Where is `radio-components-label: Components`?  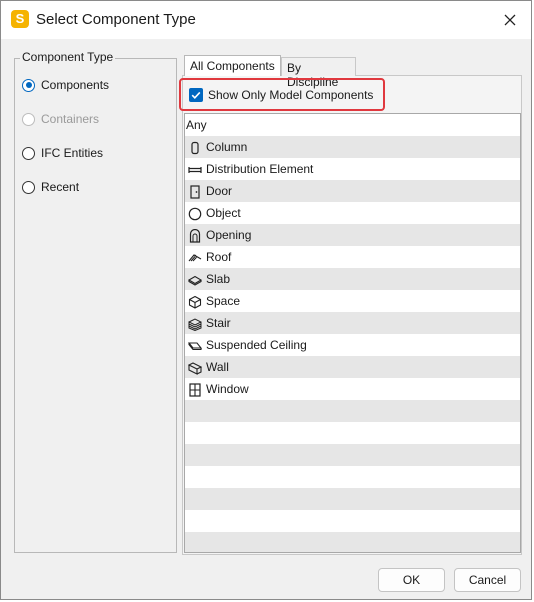 radio-components-label: Components is located at coordinates (75, 85).